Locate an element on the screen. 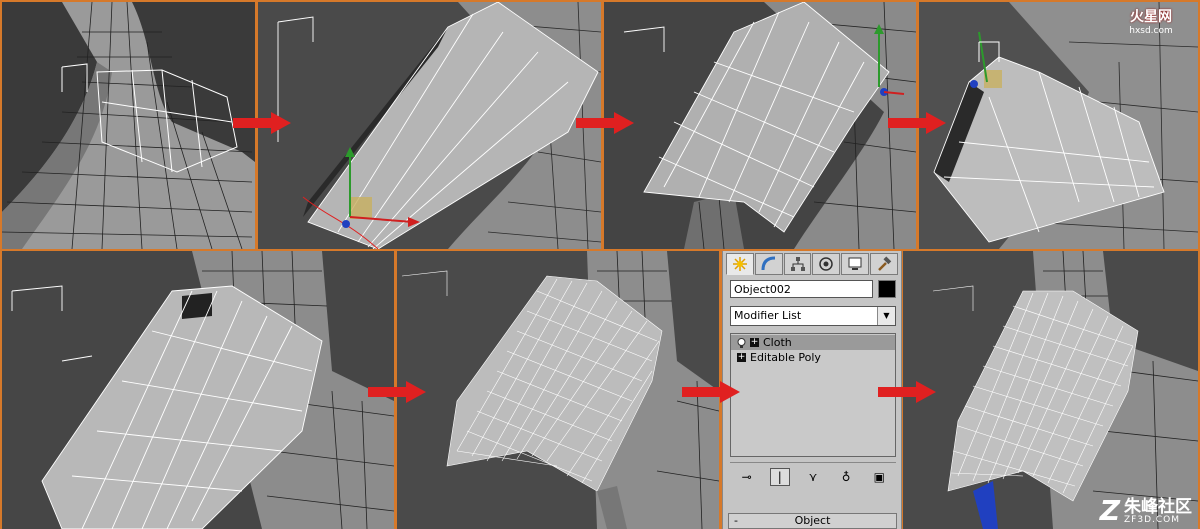  configure-icon: ▣ is located at coordinates (879, 477).